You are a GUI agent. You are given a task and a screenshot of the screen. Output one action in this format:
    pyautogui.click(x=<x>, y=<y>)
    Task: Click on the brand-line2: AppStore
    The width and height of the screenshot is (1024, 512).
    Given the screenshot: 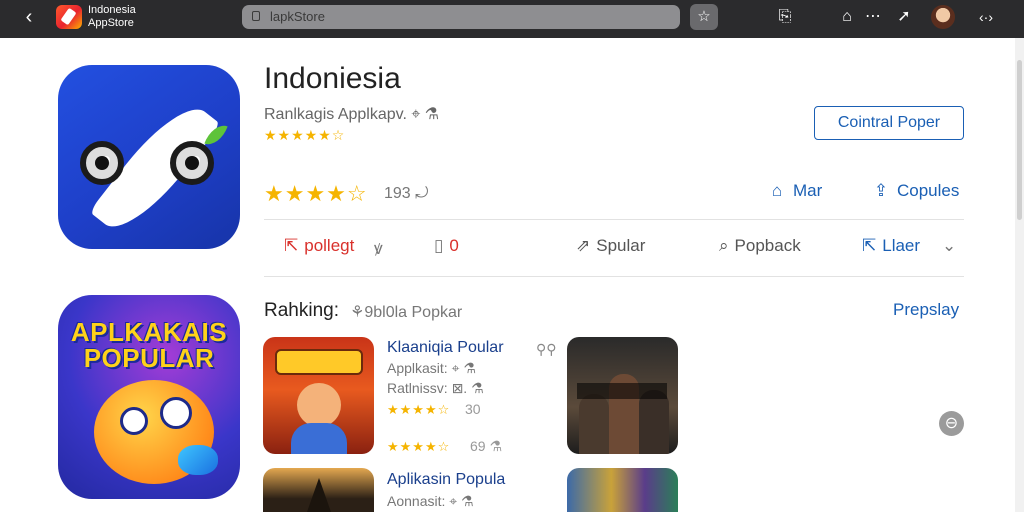 What is the action you would take?
    pyautogui.click(x=111, y=23)
    